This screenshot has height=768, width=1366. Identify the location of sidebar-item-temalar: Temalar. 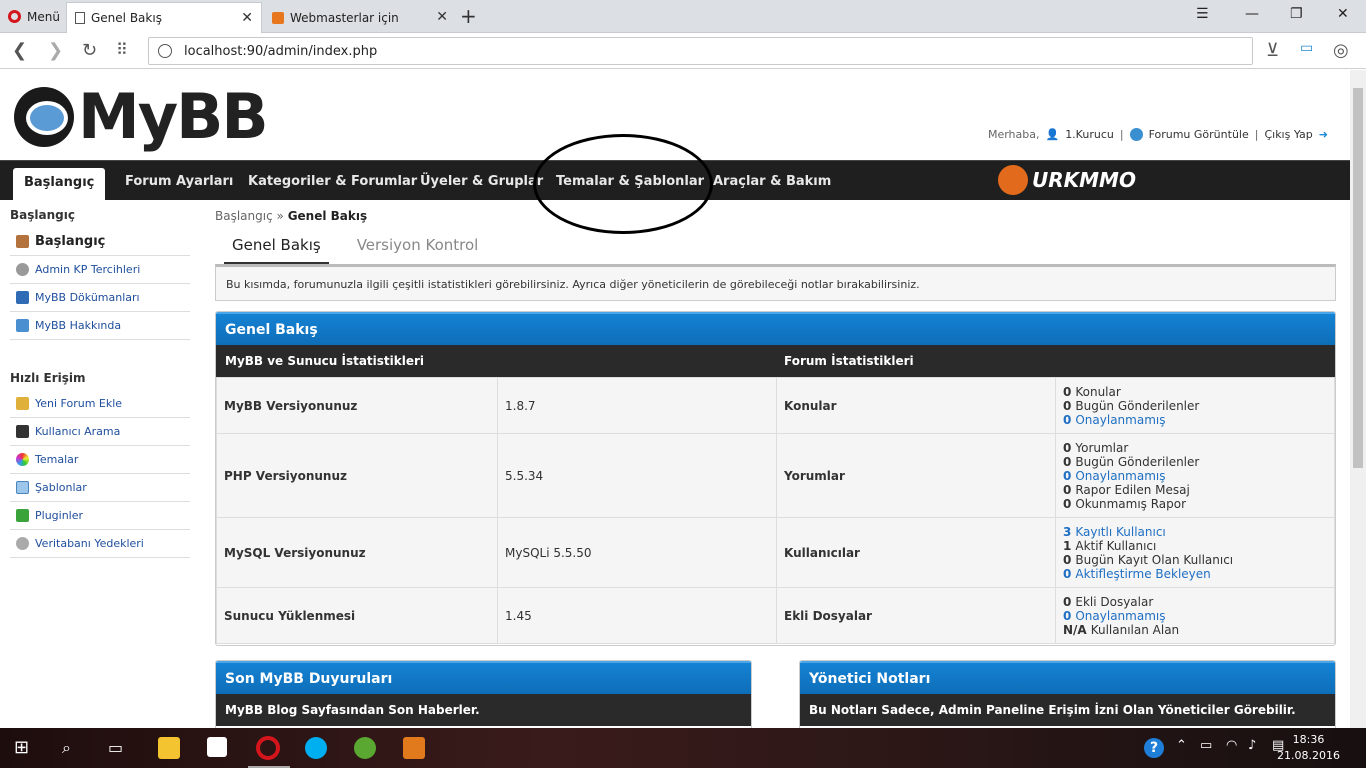
(100, 460).